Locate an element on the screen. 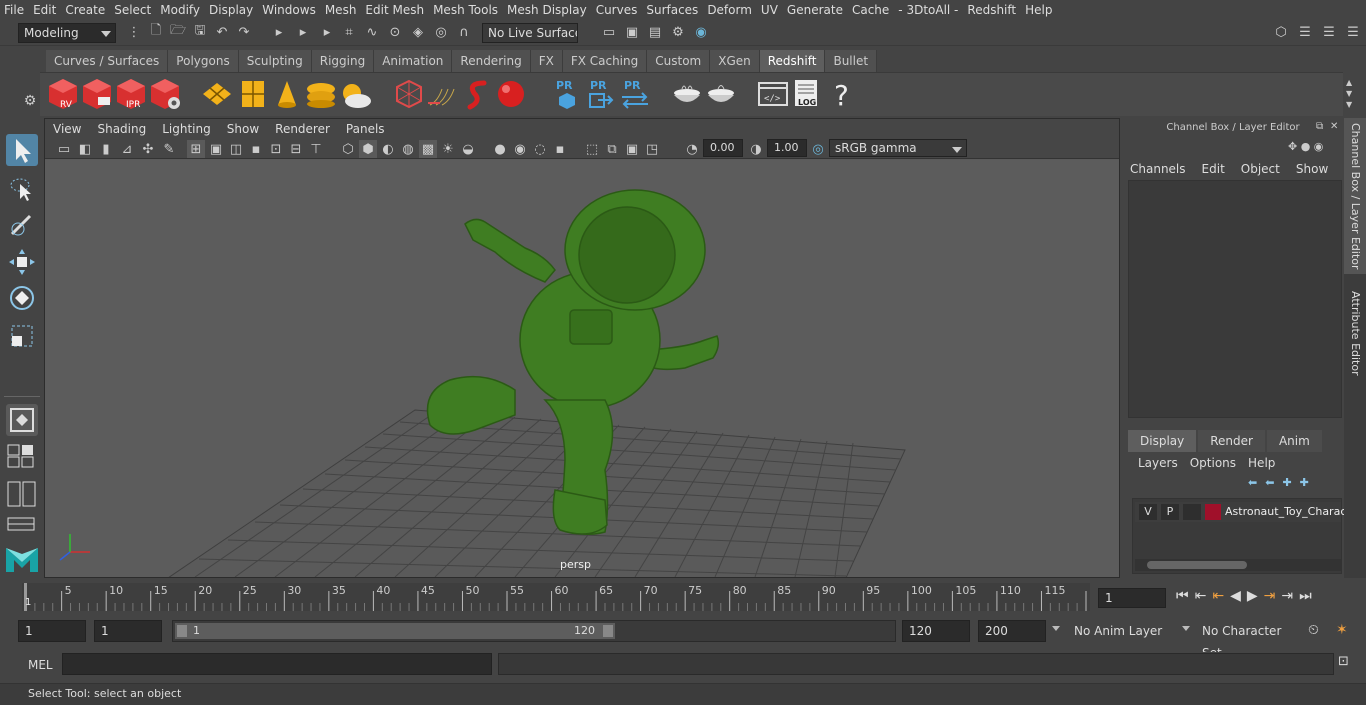 The image size is (1366, 705). isolate-select-icon: ⬚ is located at coordinates (592, 149).